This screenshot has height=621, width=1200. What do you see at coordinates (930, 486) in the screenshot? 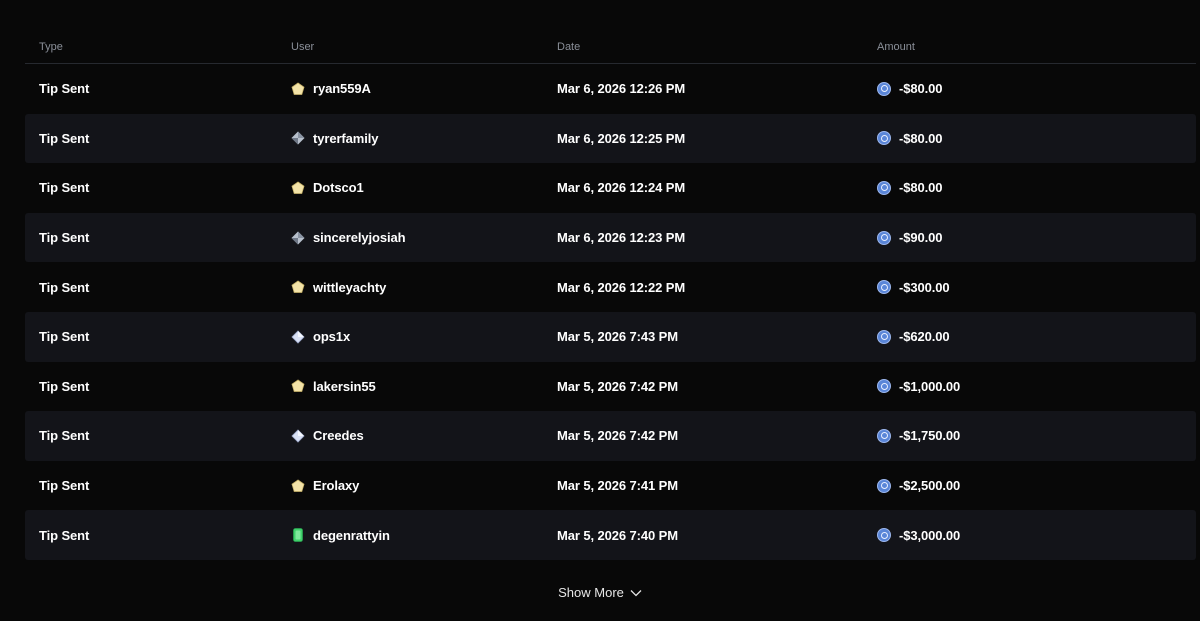
I see `amount-value: -$2,500.00` at bounding box center [930, 486].